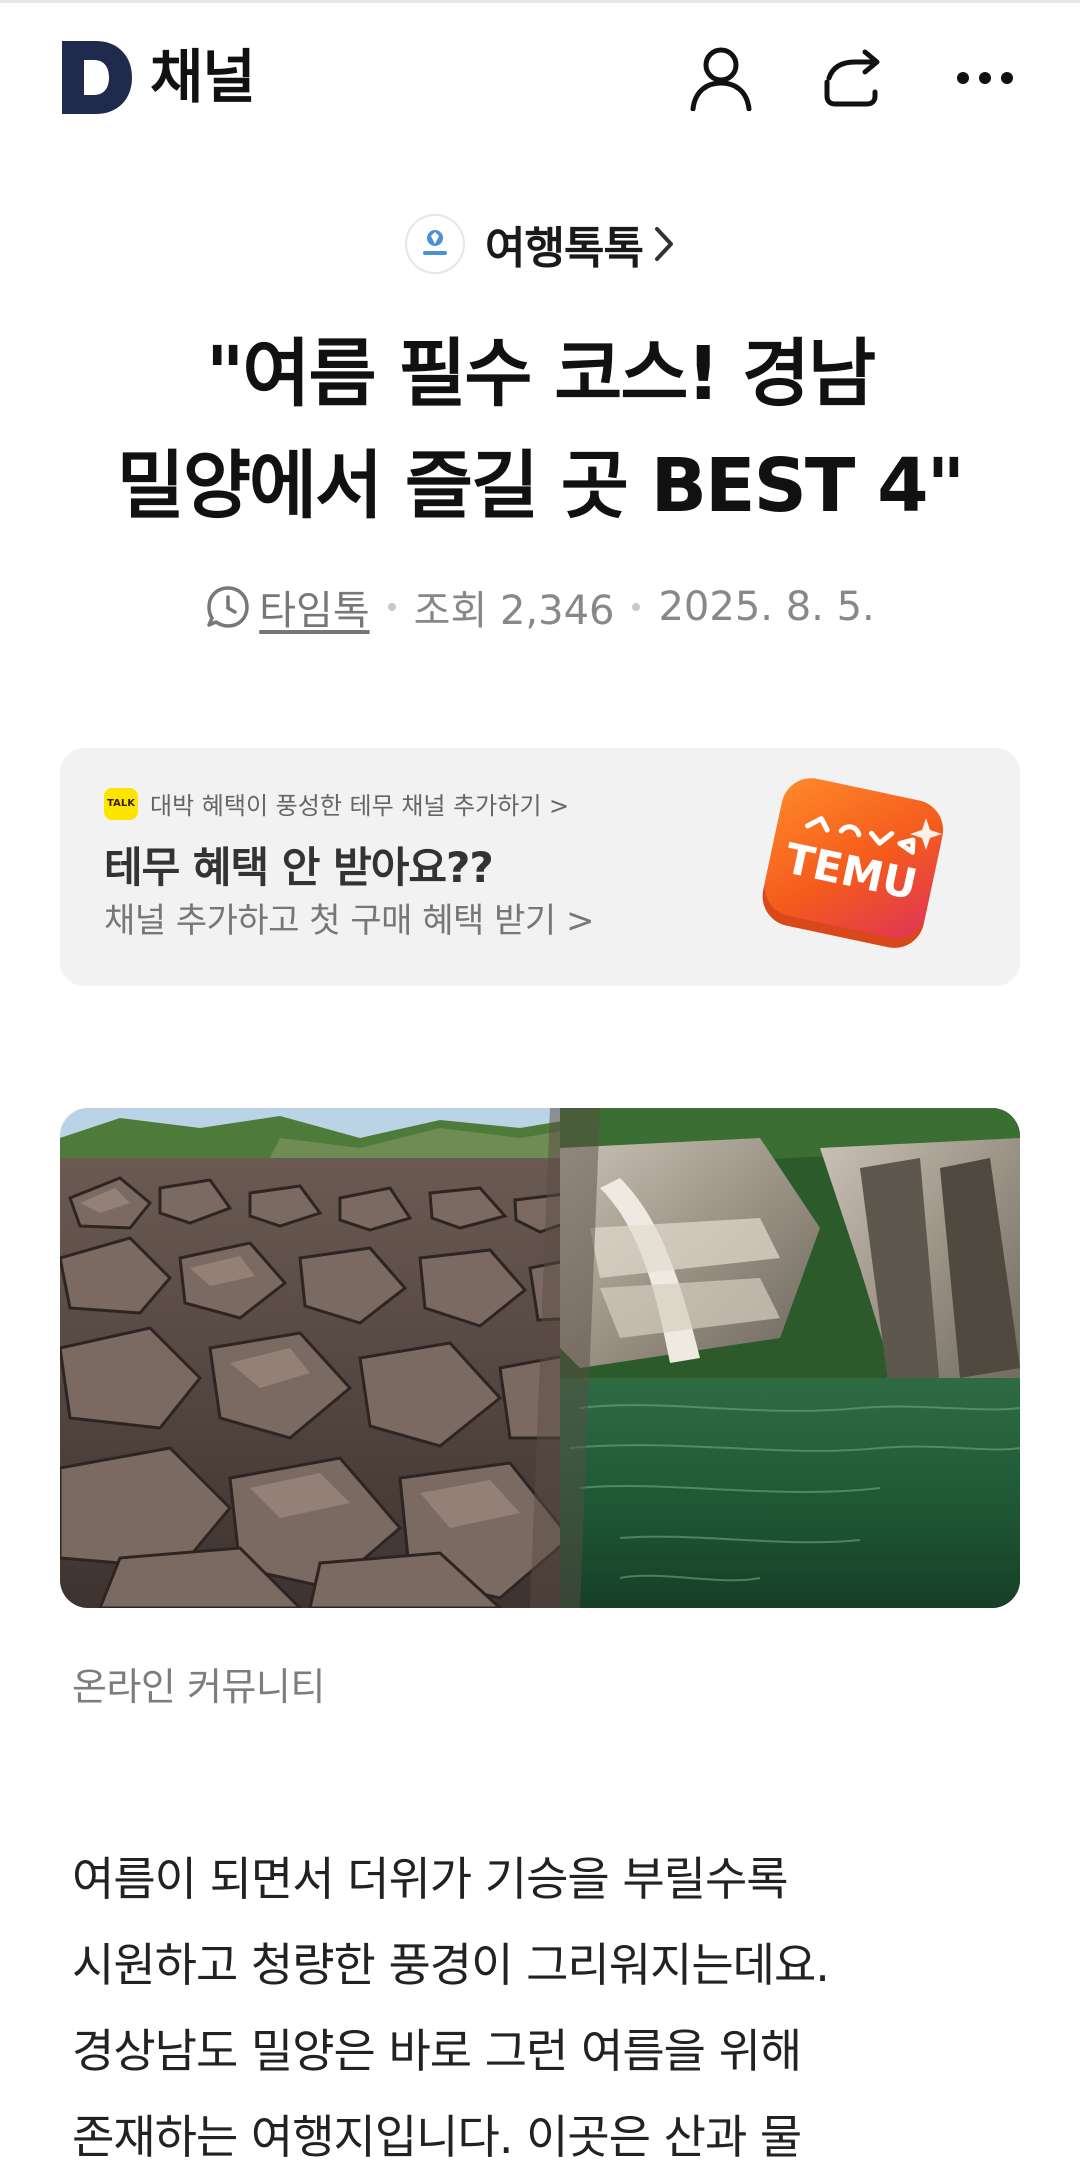 The height and width of the screenshot is (2180, 1080). Describe the element at coordinates (314, 611) in the screenshot. I see `author-name: 타임톡` at that location.